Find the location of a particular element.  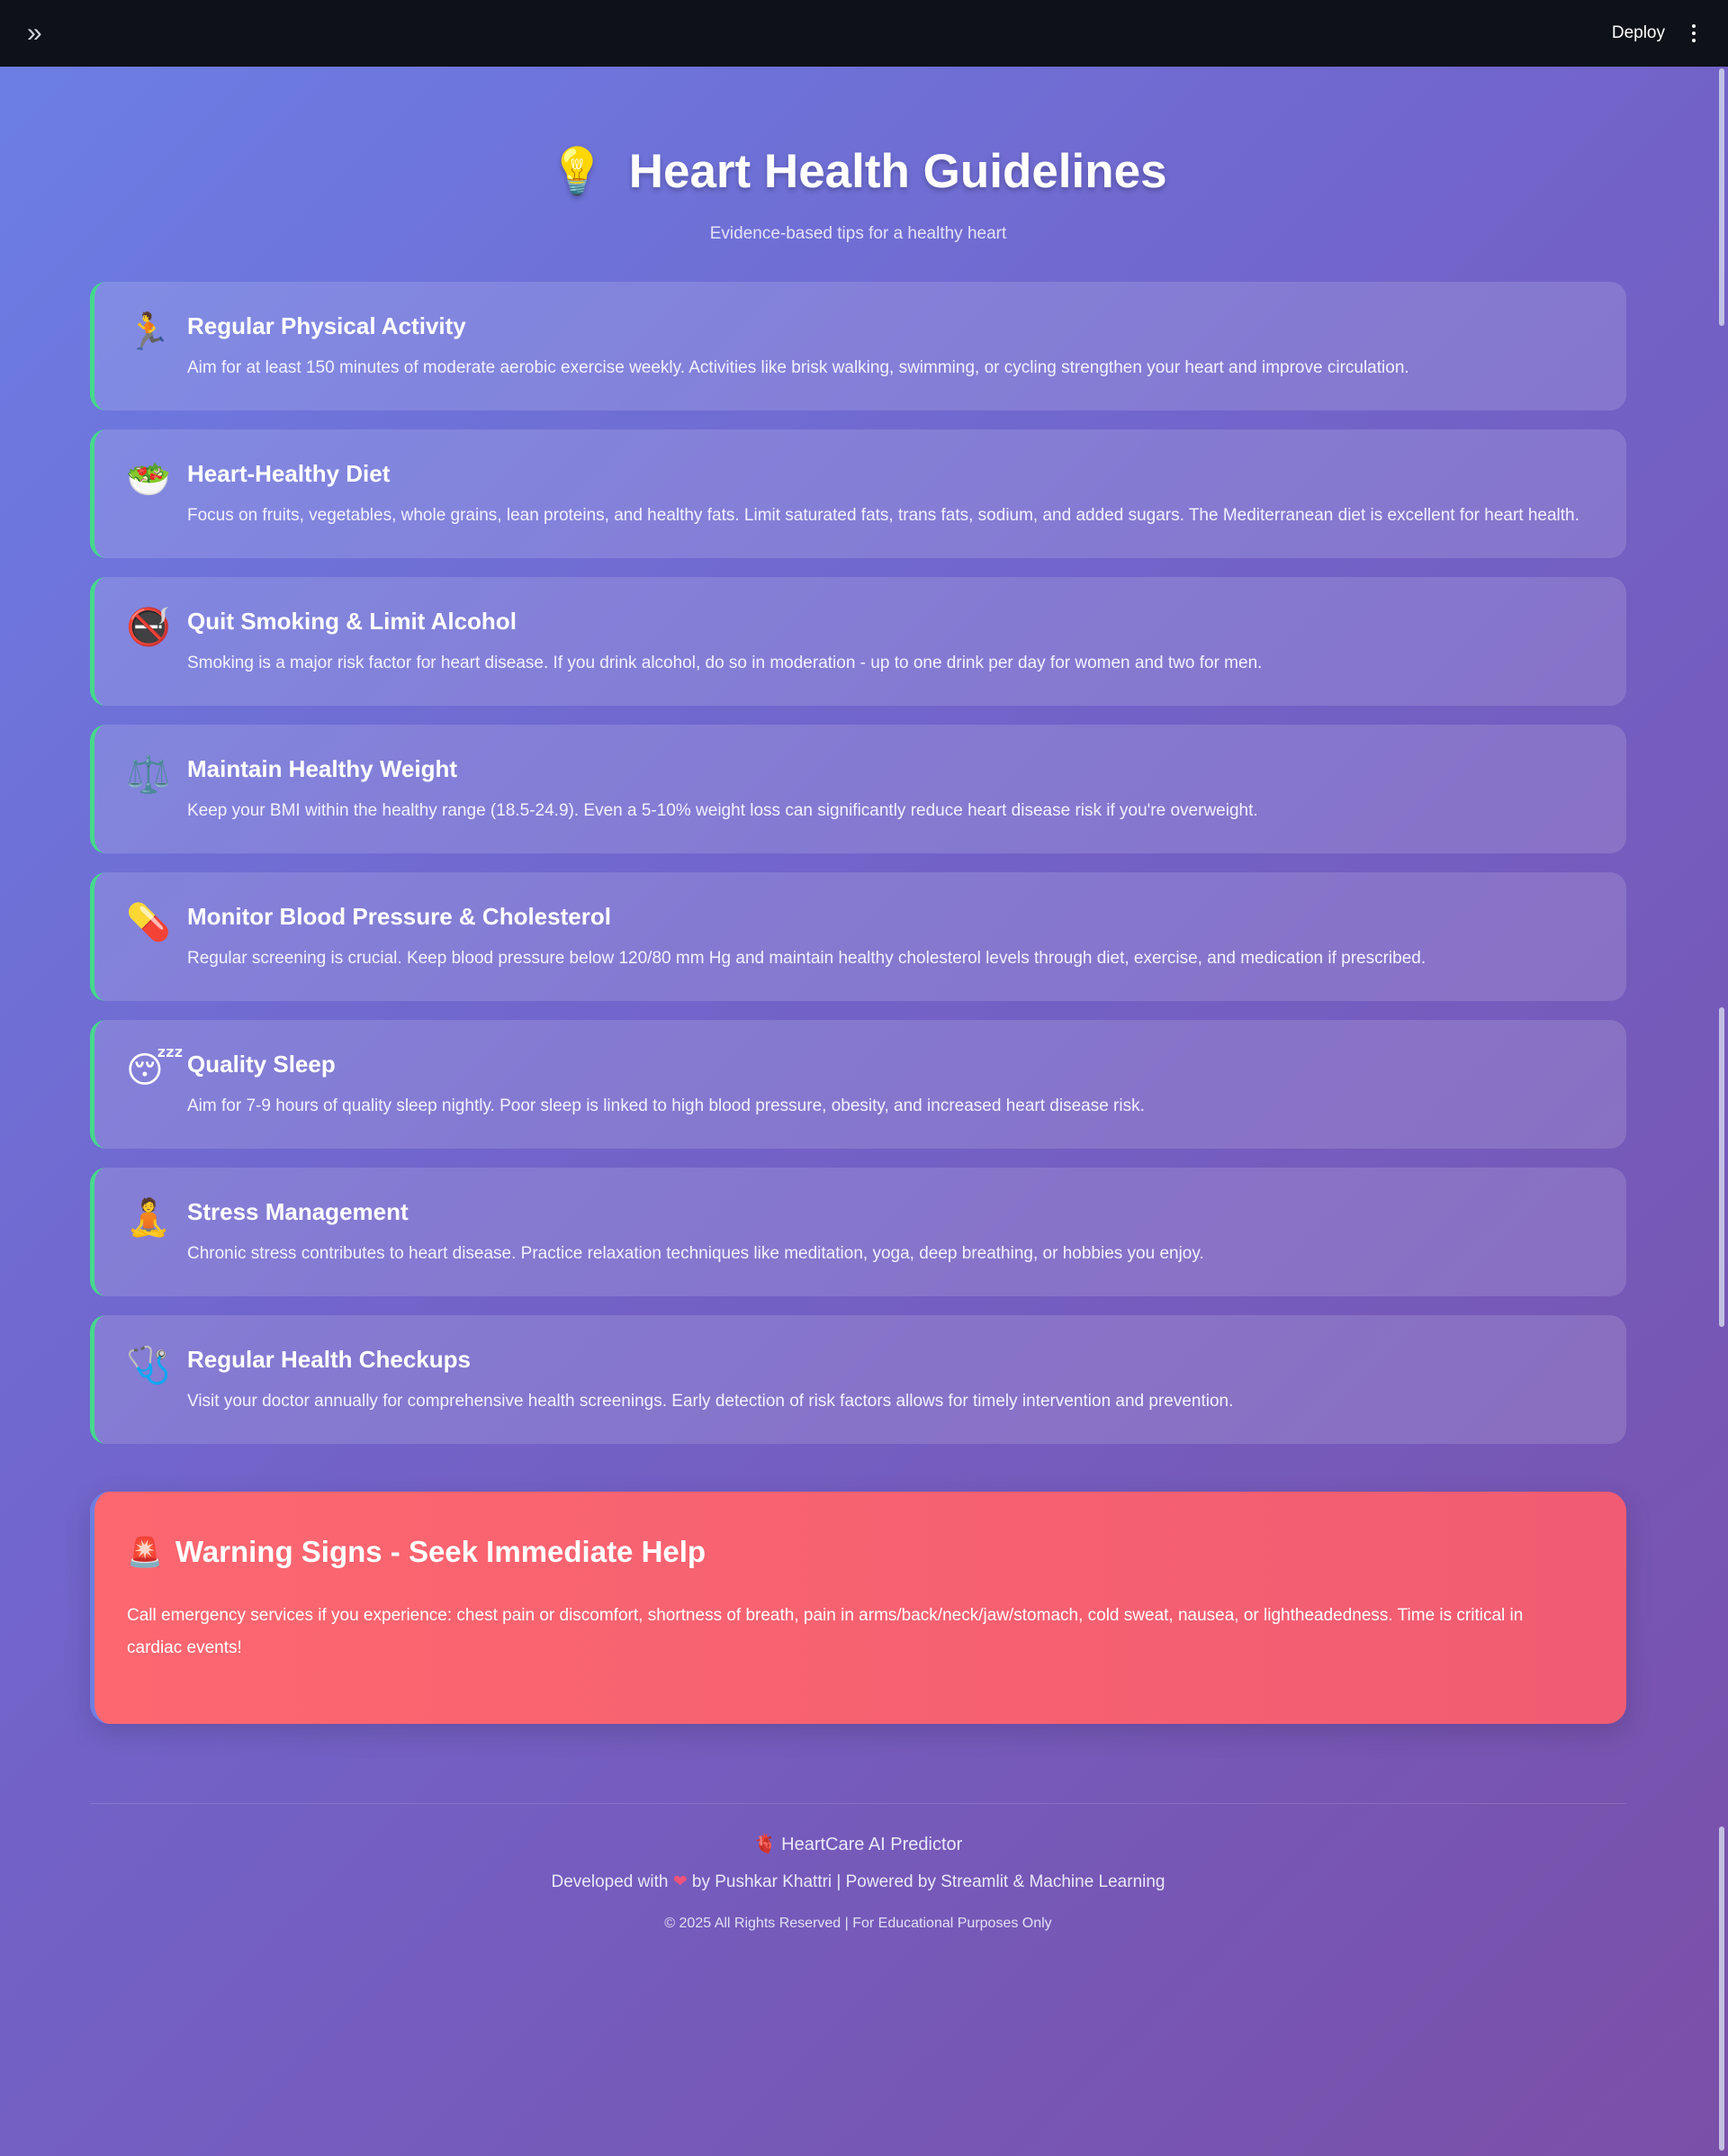

card-title: Regular Health Checkups is located at coordinates (329, 1359).